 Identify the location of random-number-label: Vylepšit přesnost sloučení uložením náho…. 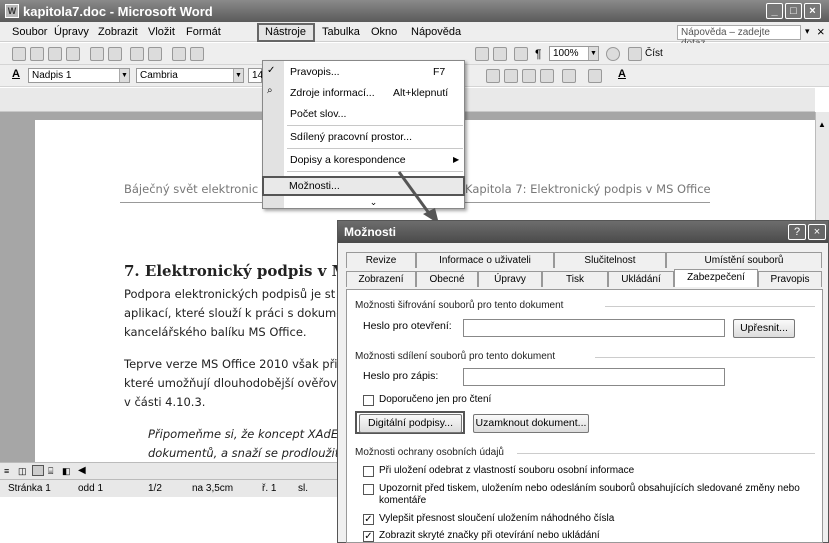
(497, 518).